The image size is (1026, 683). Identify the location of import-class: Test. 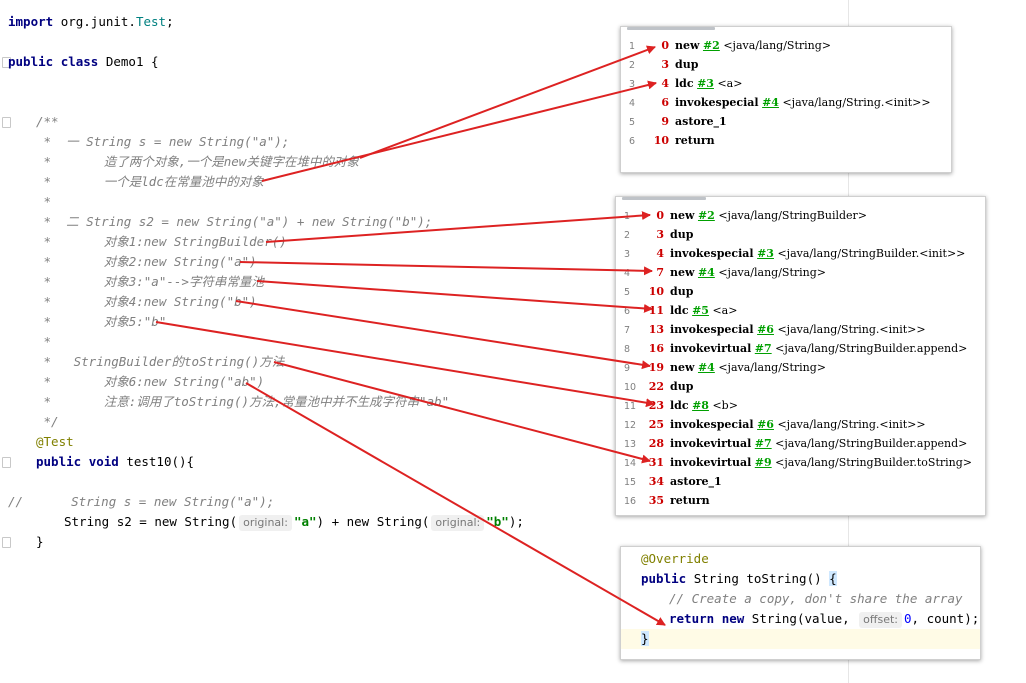
(151, 21).